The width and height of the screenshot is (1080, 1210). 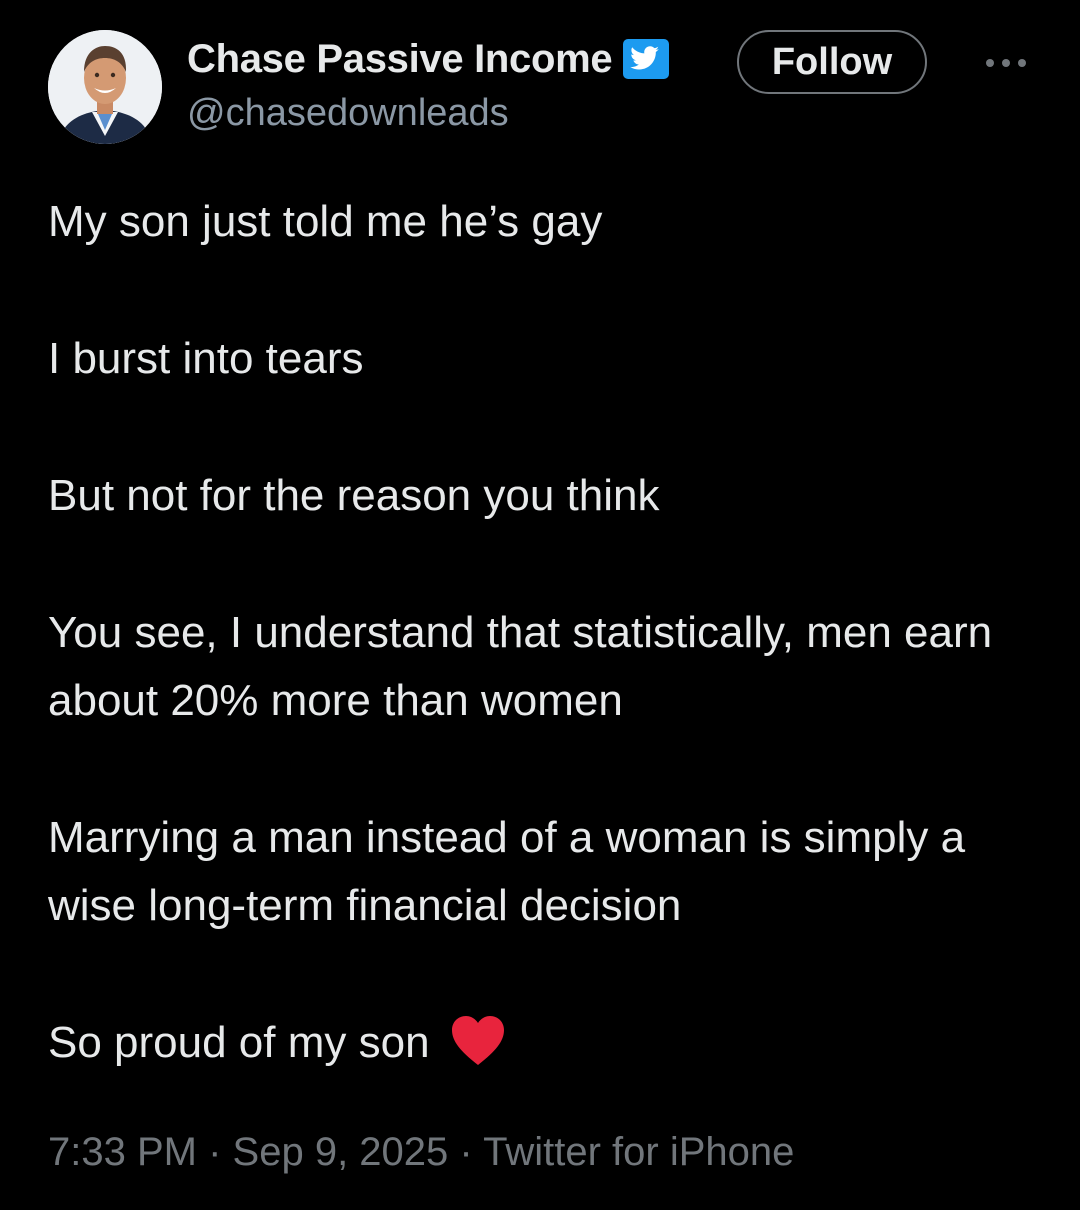 What do you see at coordinates (341, 1152) in the screenshot?
I see `tweet-date: Sep 9, 2025` at bounding box center [341, 1152].